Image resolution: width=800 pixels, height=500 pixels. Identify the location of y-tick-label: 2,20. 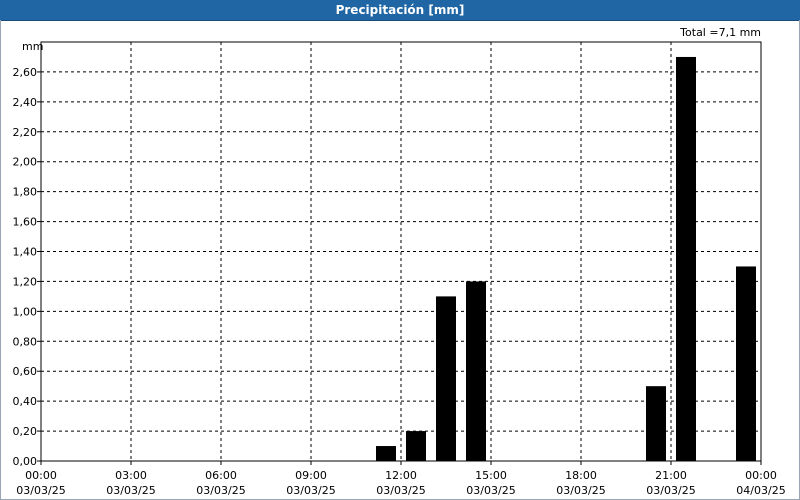
(25, 132).